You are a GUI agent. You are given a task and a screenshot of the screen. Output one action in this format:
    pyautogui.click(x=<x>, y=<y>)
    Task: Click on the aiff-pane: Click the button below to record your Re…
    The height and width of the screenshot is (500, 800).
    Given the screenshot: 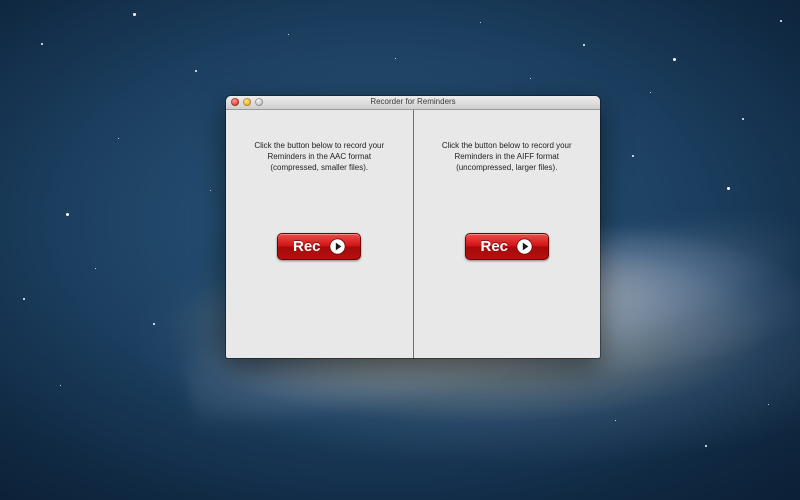 What is the action you would take?
    pyautogui.click(x=507, y=234)
    